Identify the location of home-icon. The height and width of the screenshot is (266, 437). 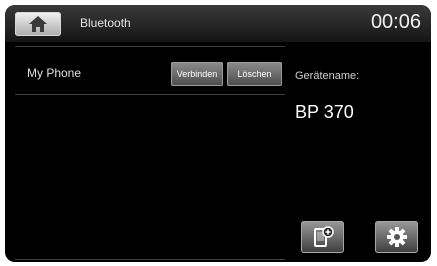
(38, 24).